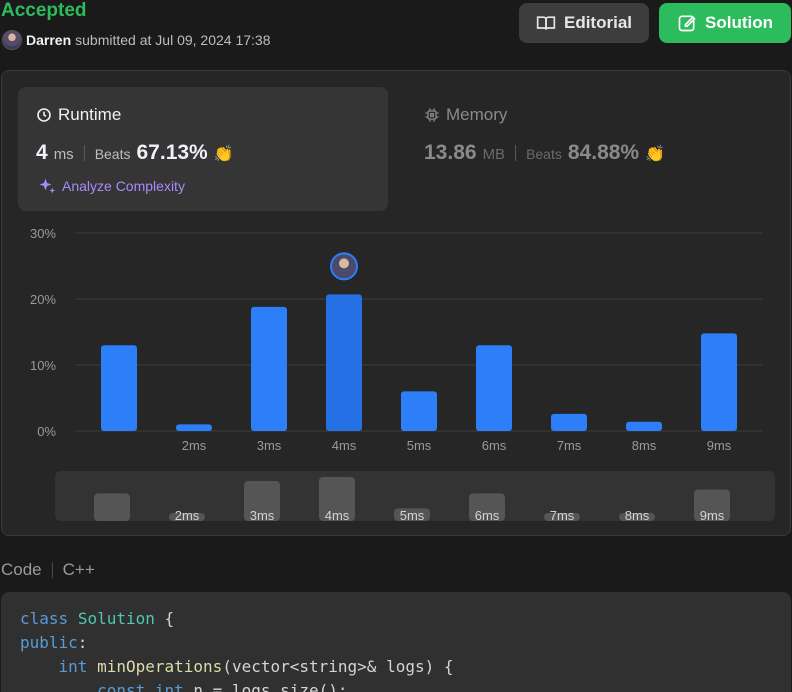 The width and height of the screenshot is (792, 692). I want to click on y-tick-label: 30%, so click(43, 233).